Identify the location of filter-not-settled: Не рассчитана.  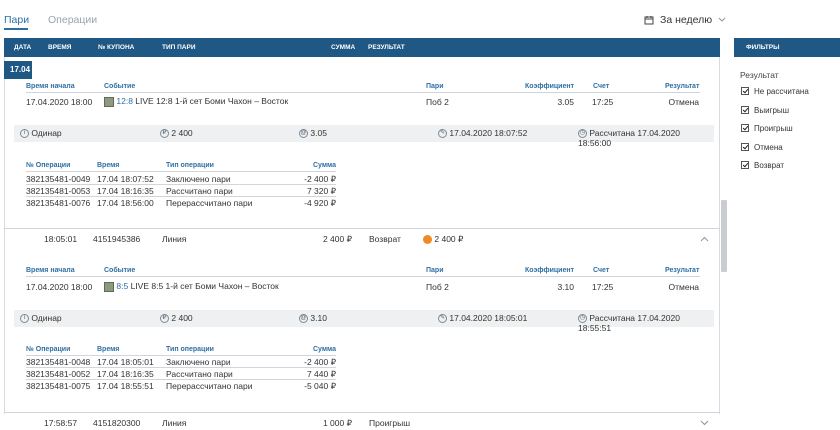
(790, 91).